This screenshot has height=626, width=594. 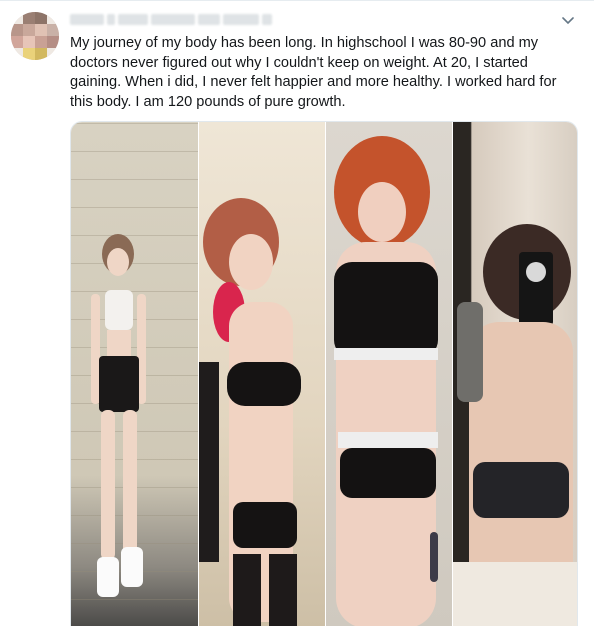 I want to click on avatar, so click(x=35, y=36).